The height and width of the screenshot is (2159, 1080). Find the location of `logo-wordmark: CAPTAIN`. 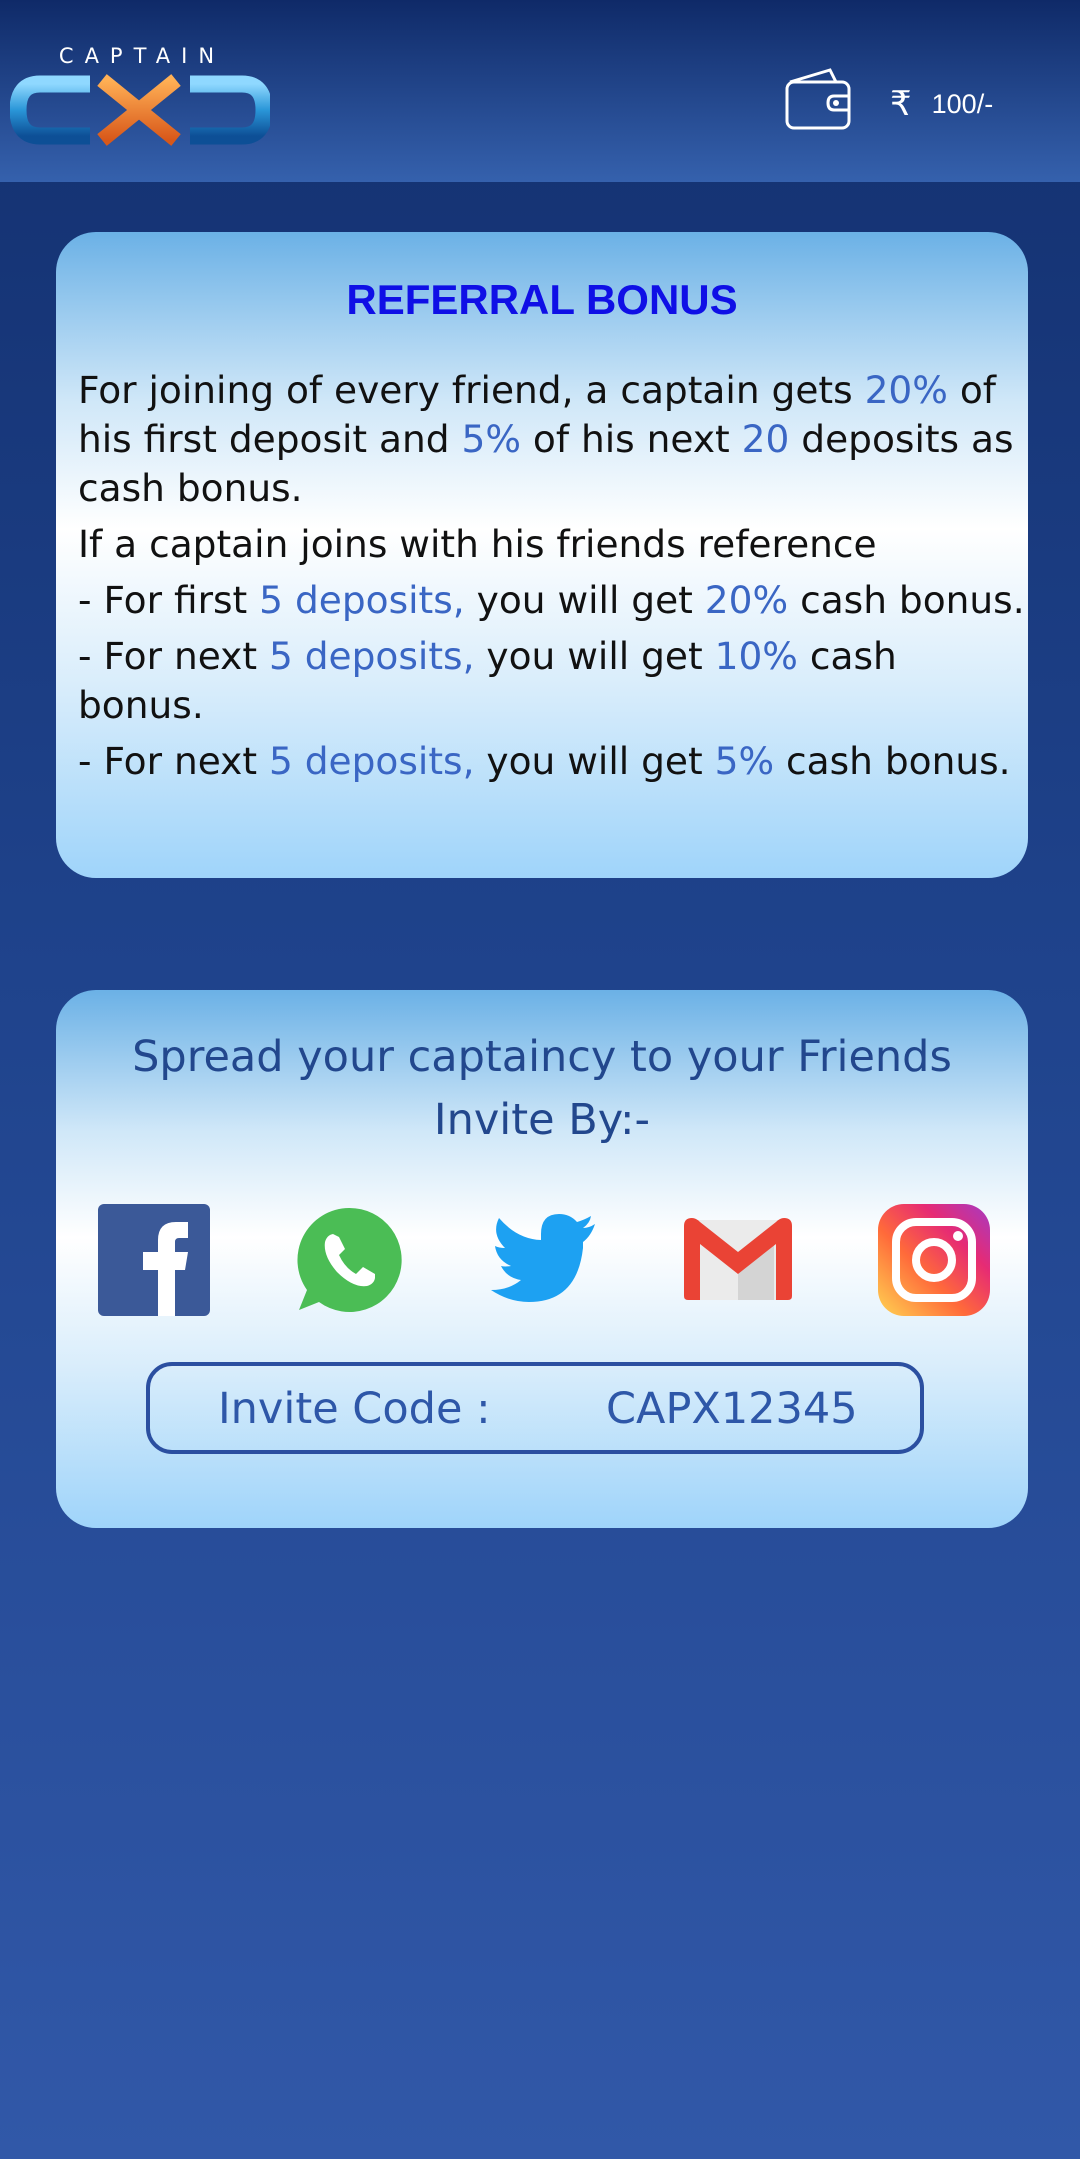

logo-wordmark: CAPTAIN is located at coordinates (142, 56).